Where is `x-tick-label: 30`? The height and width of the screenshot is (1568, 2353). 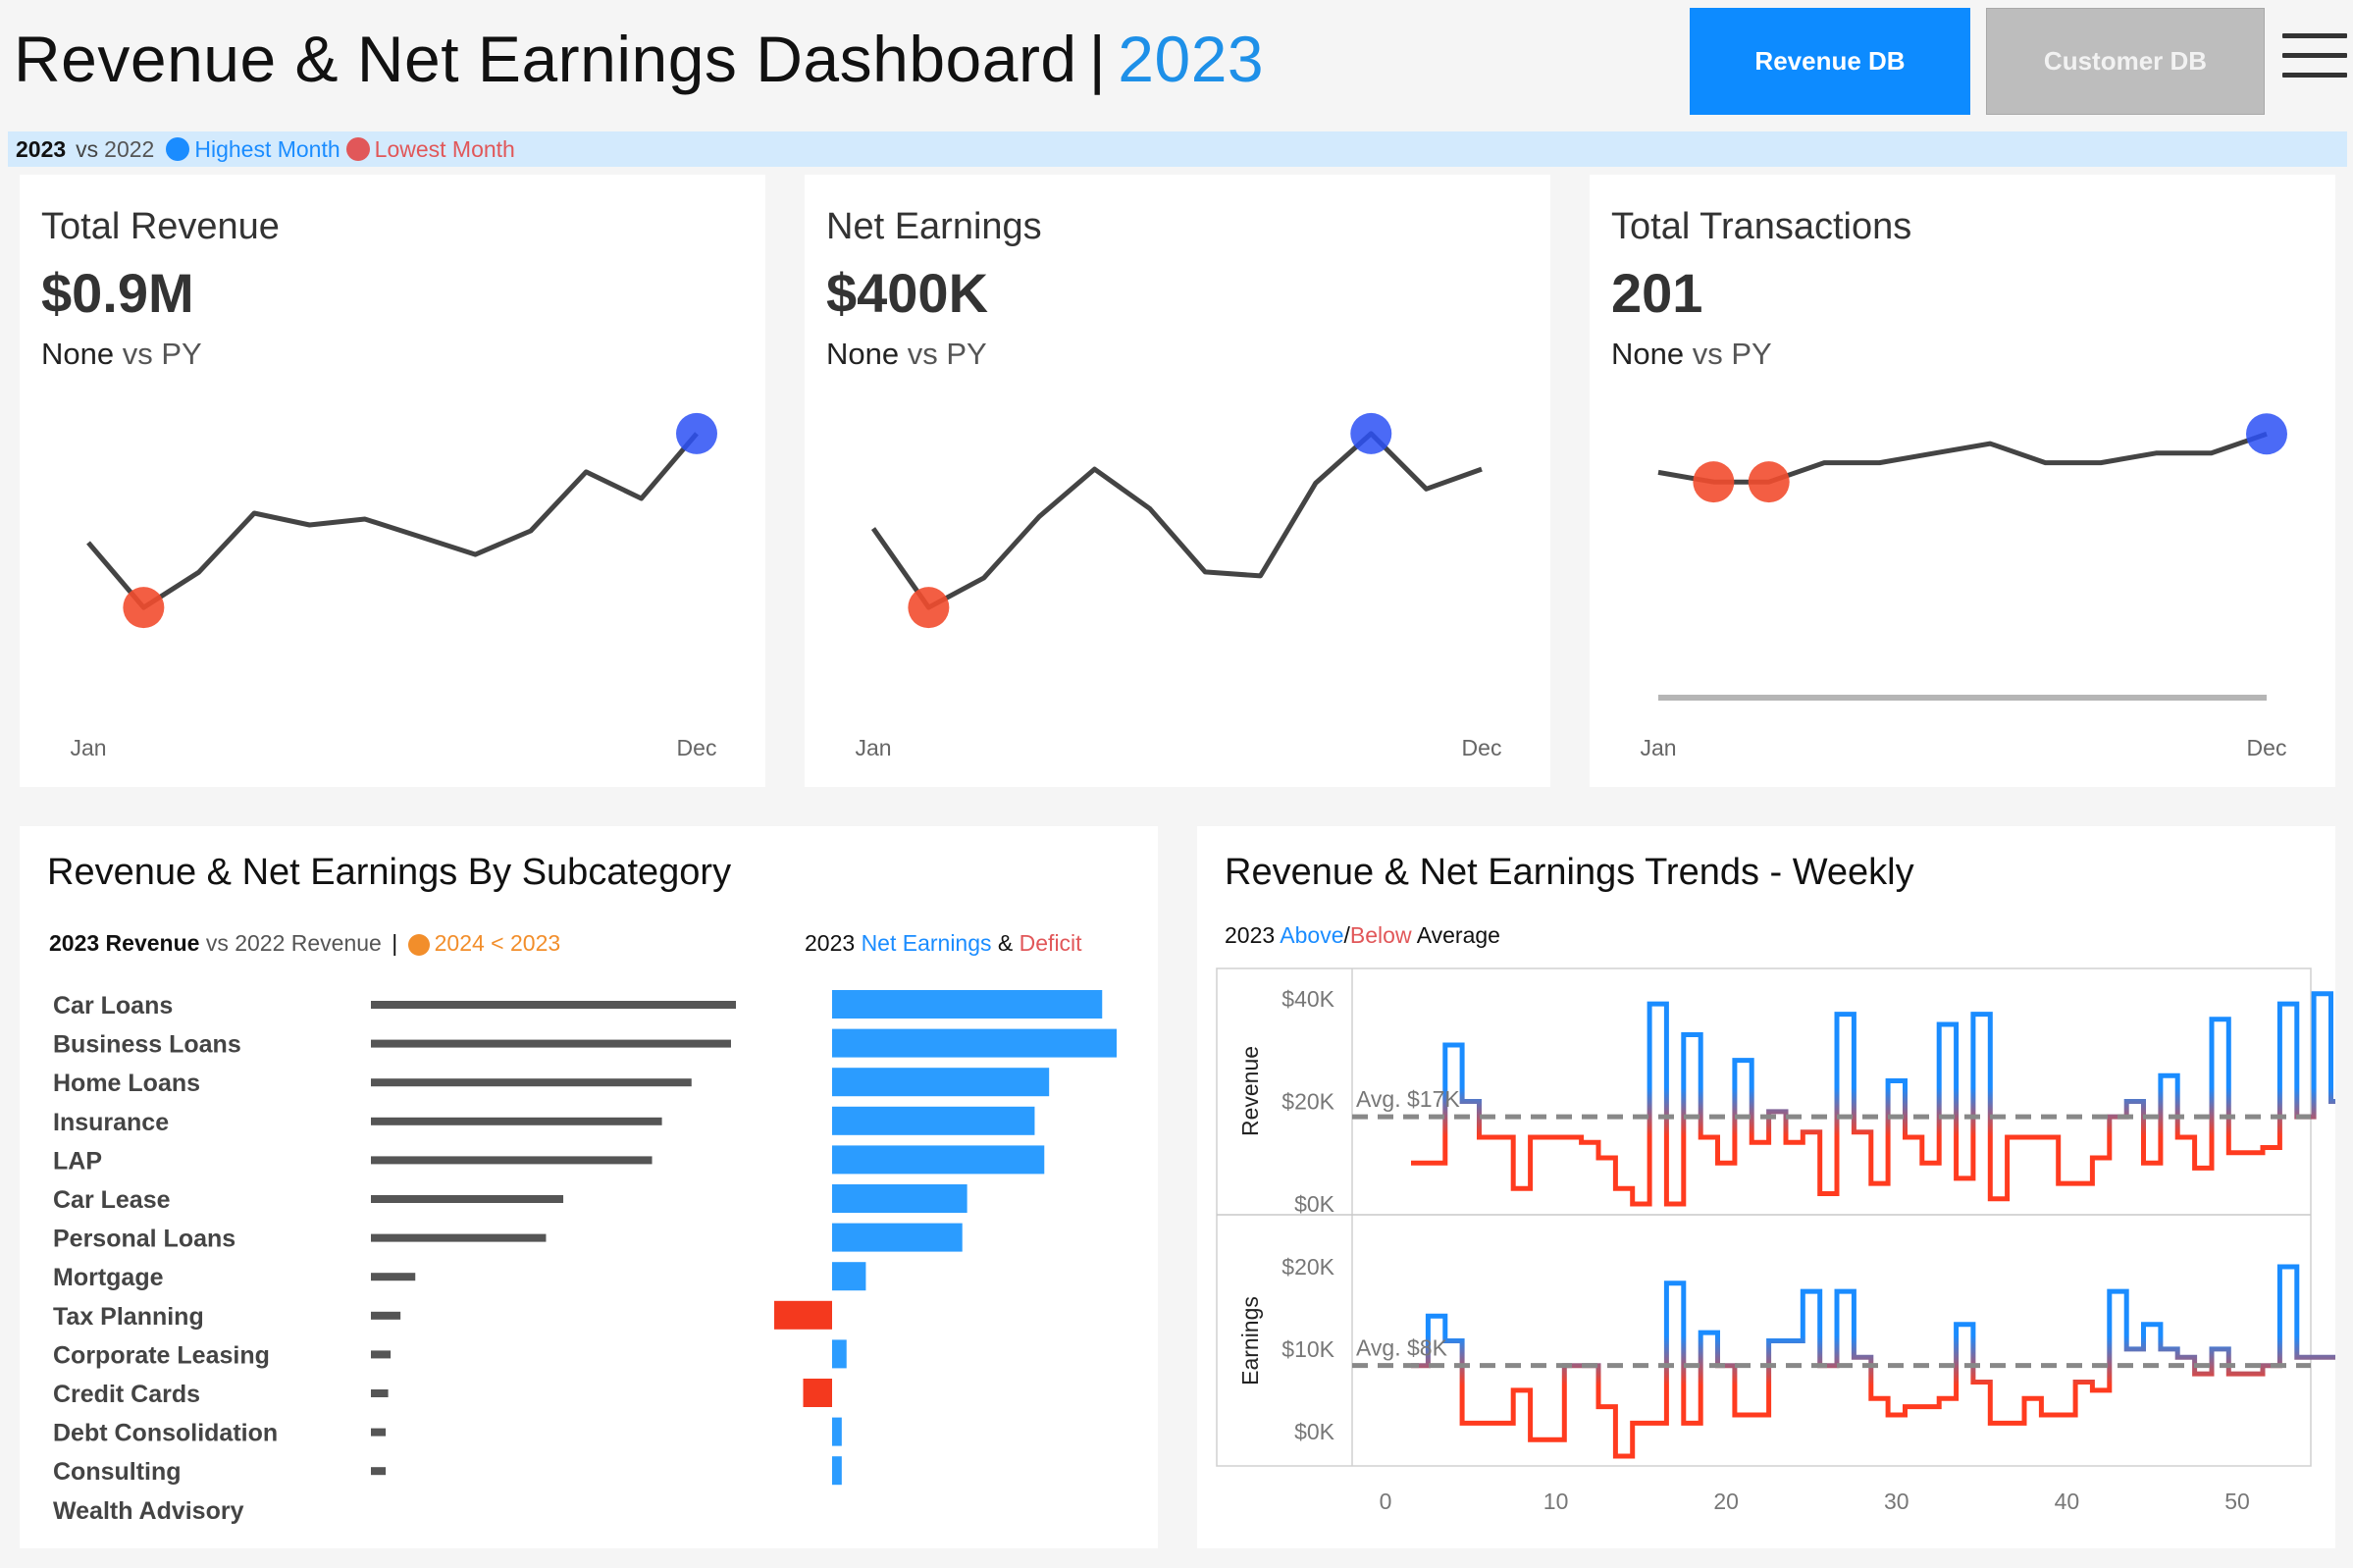 x-tick-label: 30 is located at coordinates (1897, 1501).